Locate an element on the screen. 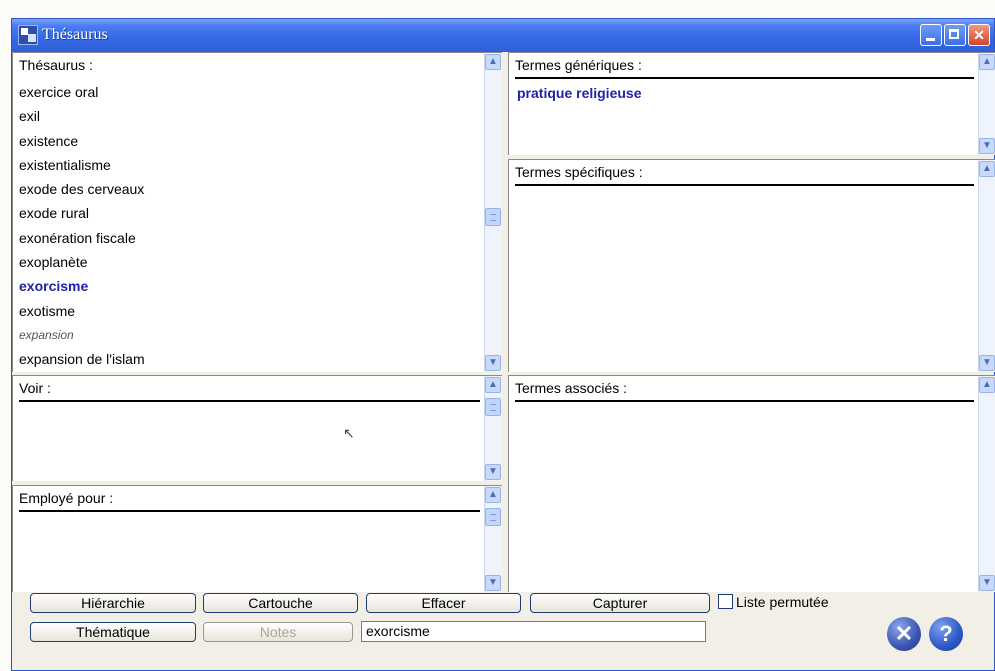 The image size is (995, 671). thesaurus-header: Thésaurus : is located at coordinates (56, 65).